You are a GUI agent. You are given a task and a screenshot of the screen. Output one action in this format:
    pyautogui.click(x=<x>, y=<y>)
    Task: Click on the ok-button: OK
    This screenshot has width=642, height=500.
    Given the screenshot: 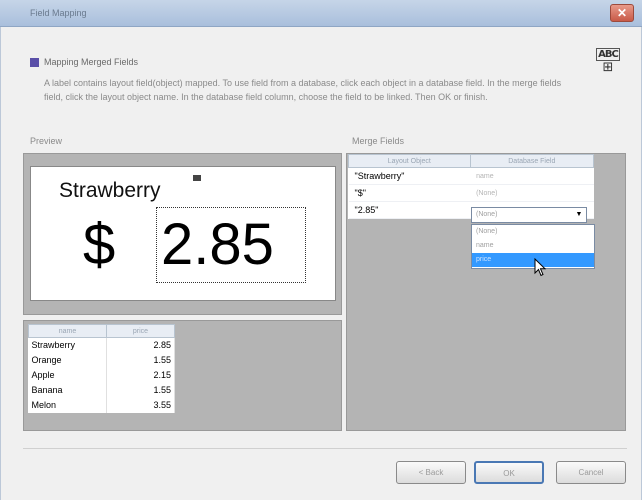 What is the action you would take?
    pyautogui.click(x=509, y=472)
    